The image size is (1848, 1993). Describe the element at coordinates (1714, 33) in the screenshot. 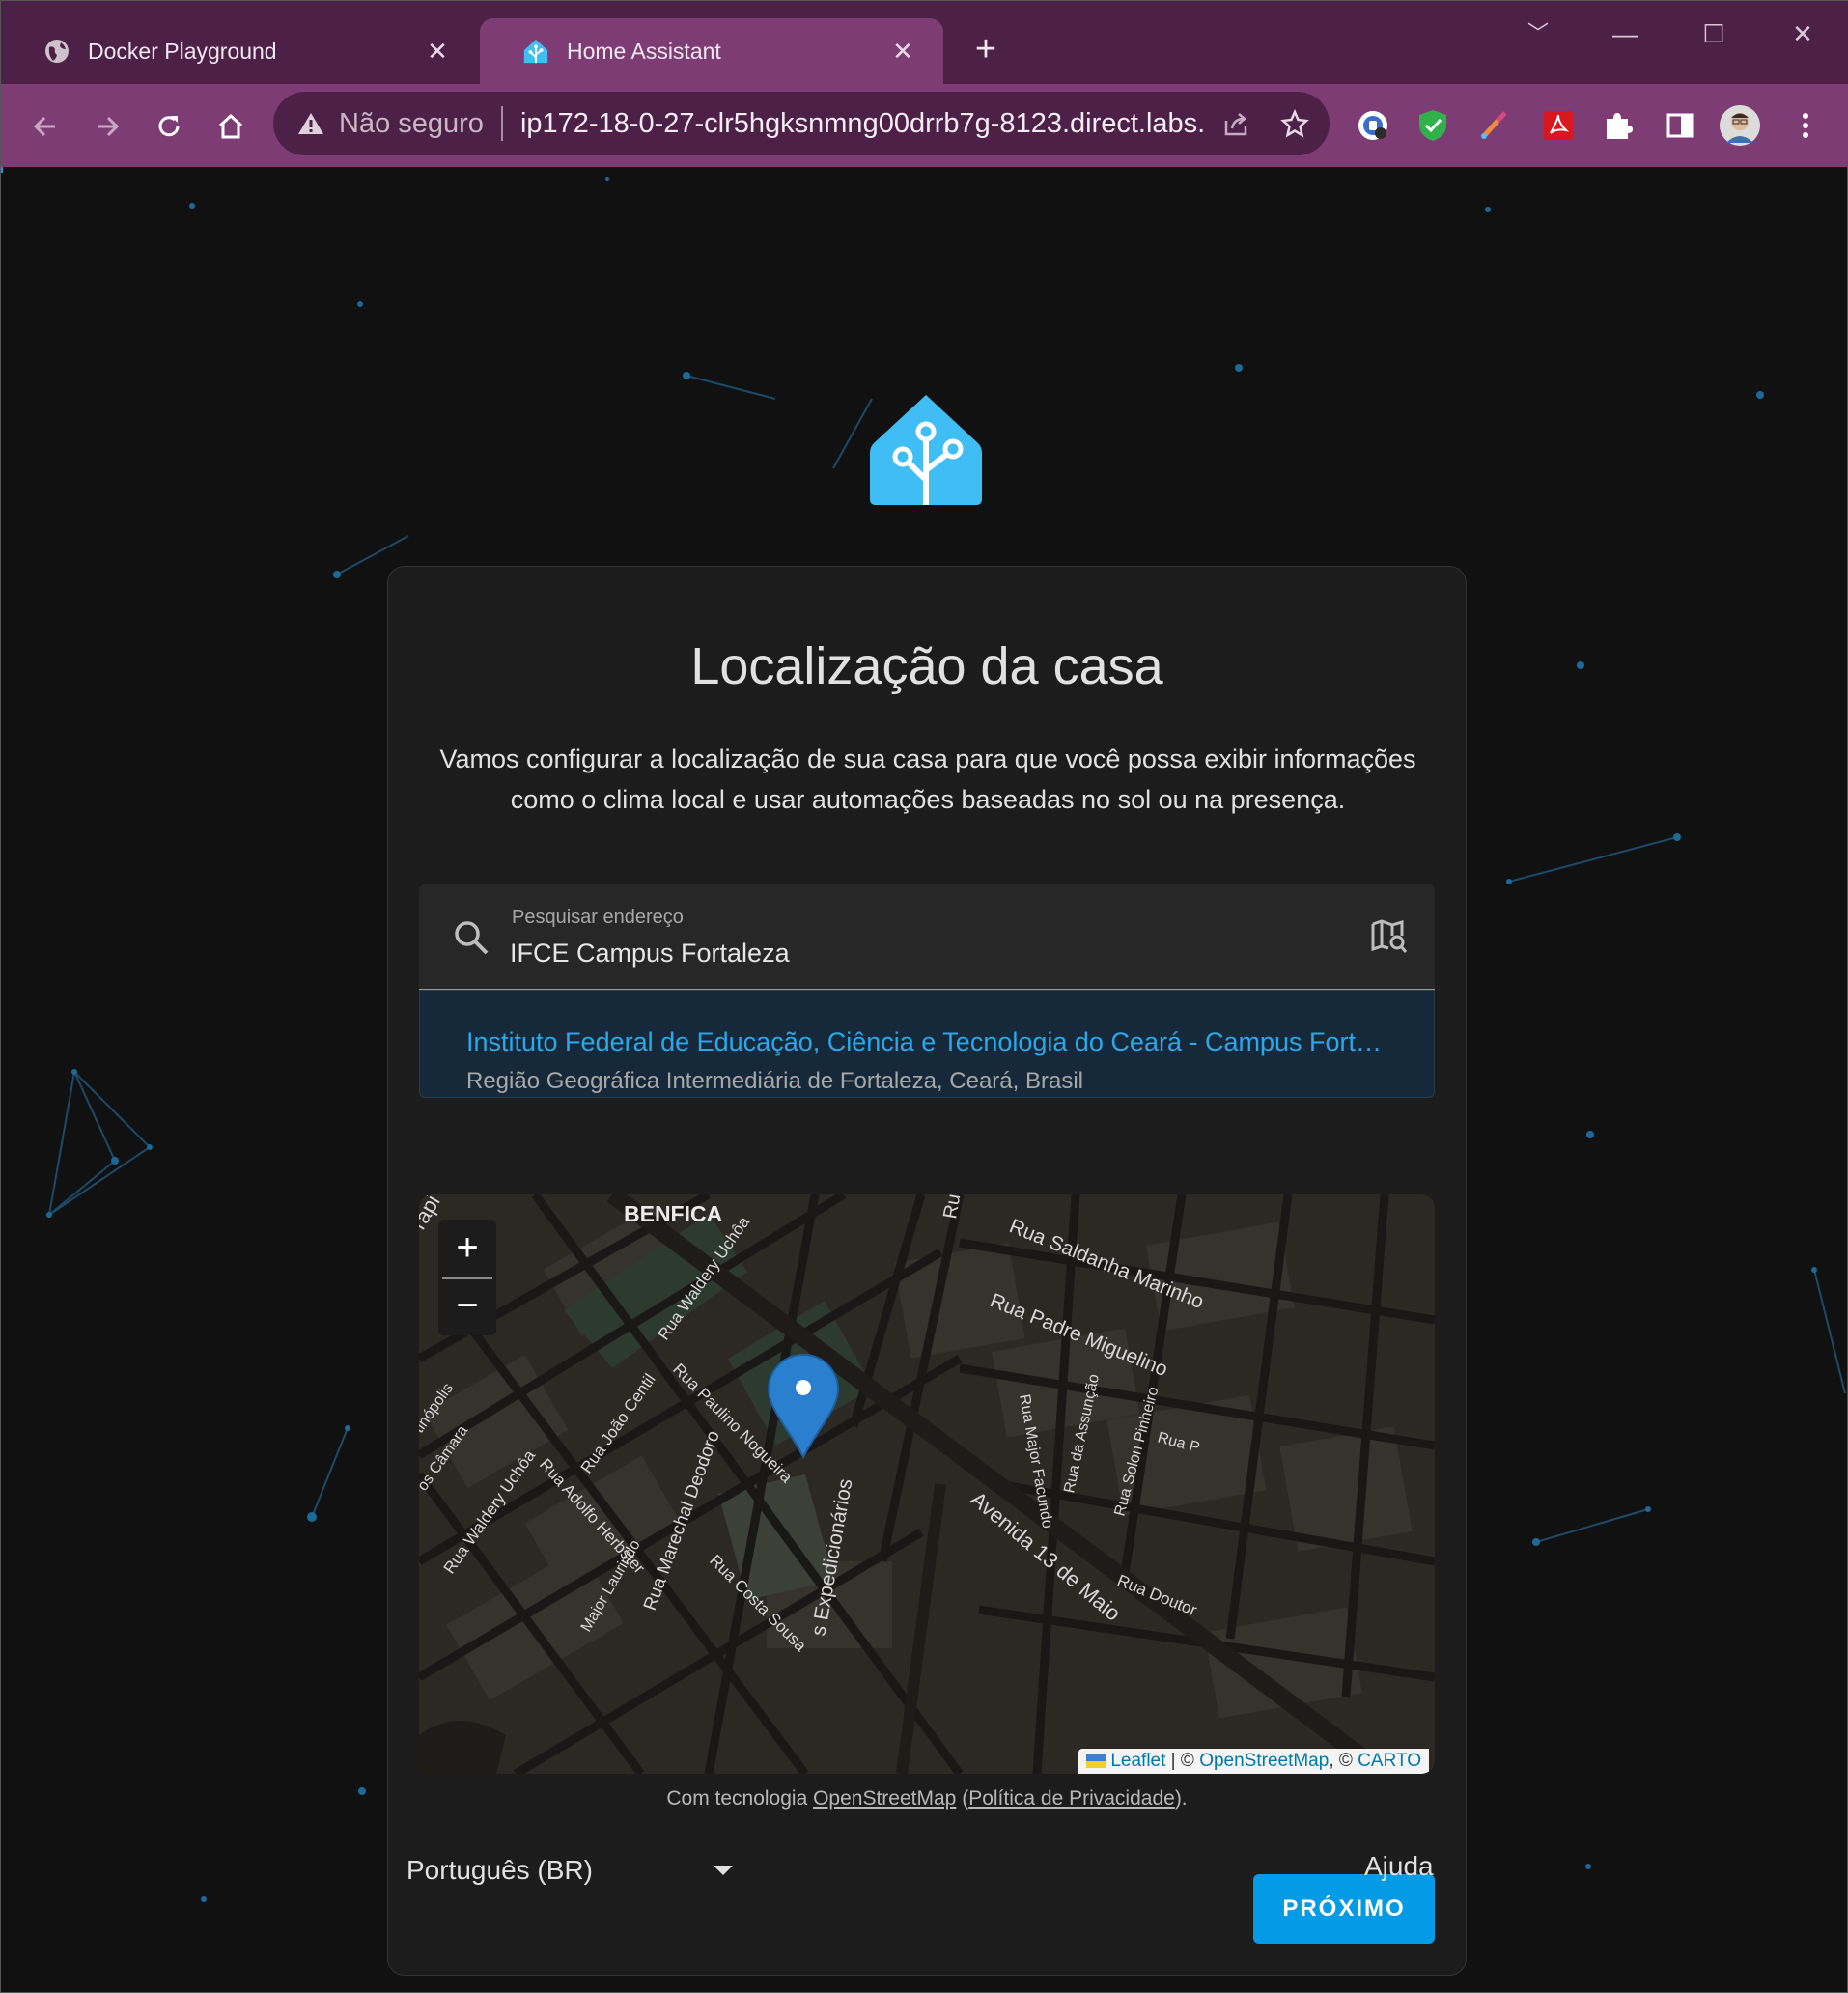

I see `maximize-icon: ☐` at that location.